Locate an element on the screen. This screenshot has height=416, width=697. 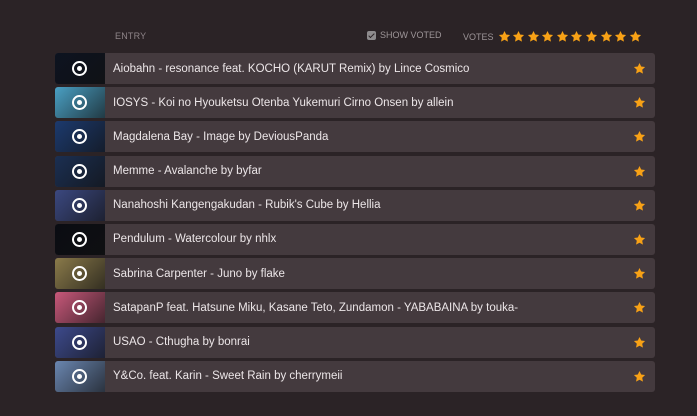
entry-title: USAO - Cthugha by bonrai is located at coordinates (181, 342).